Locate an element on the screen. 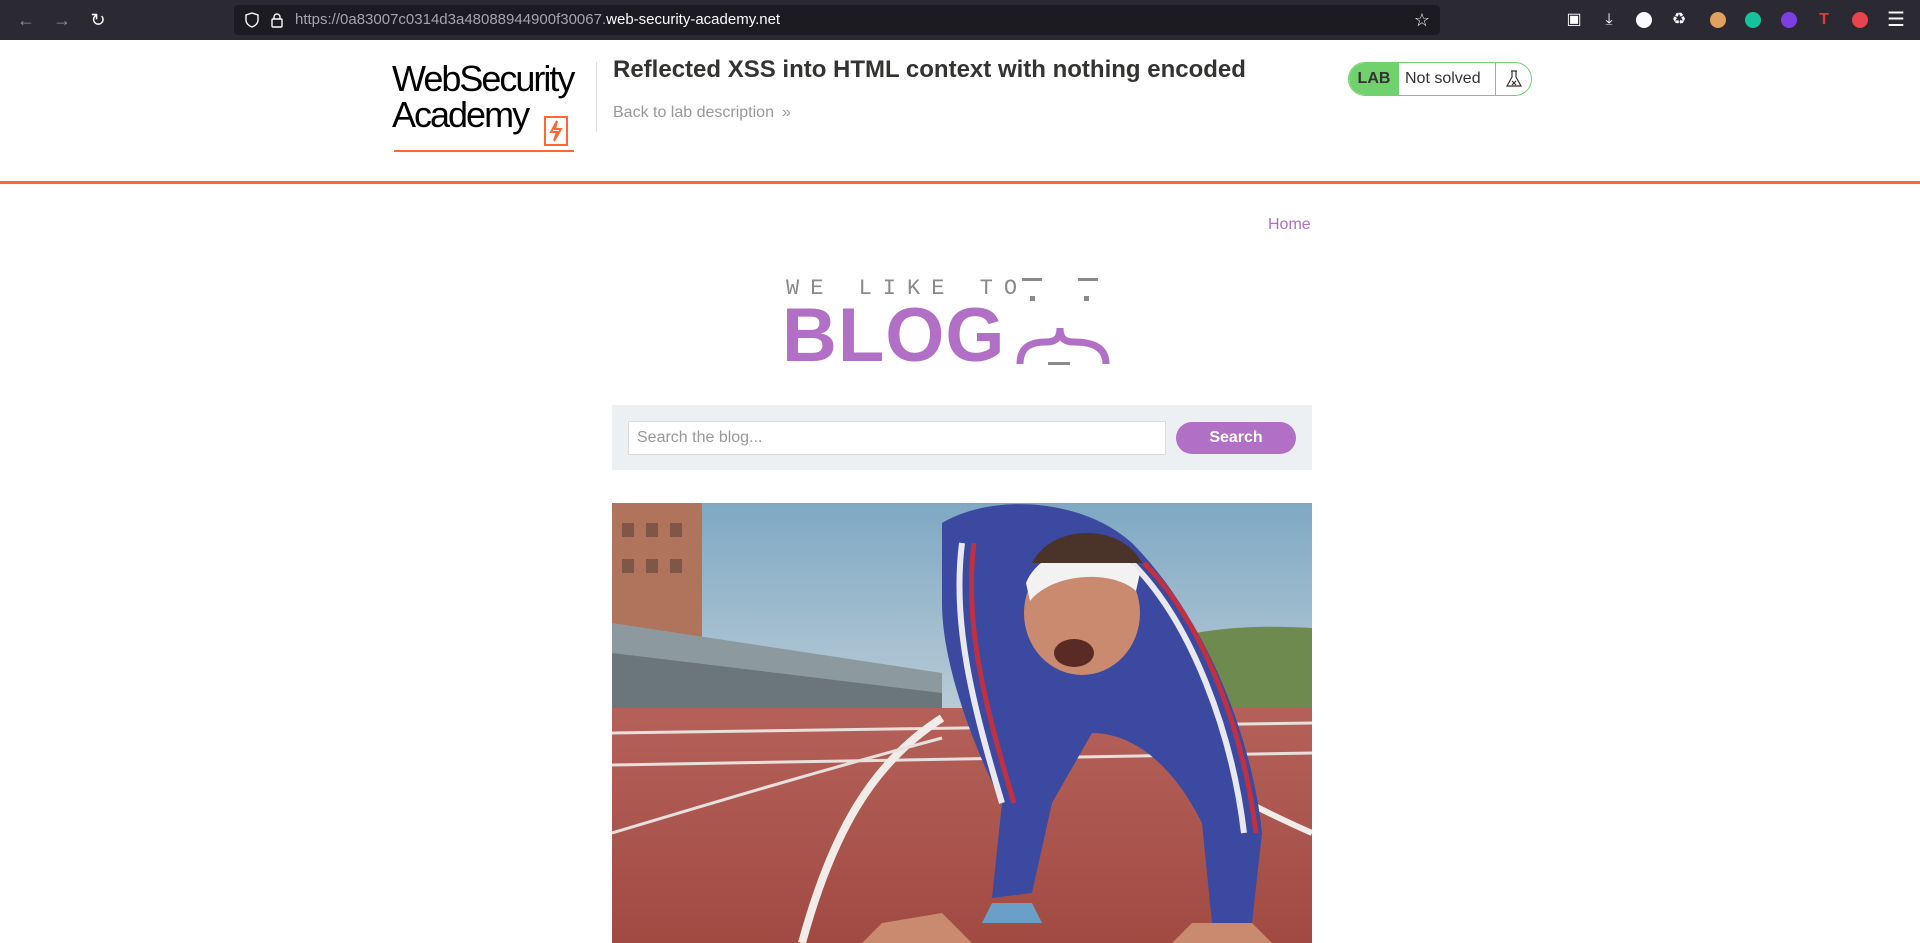  back-link-label: Back to lab description is located at coordinates (693, 112).